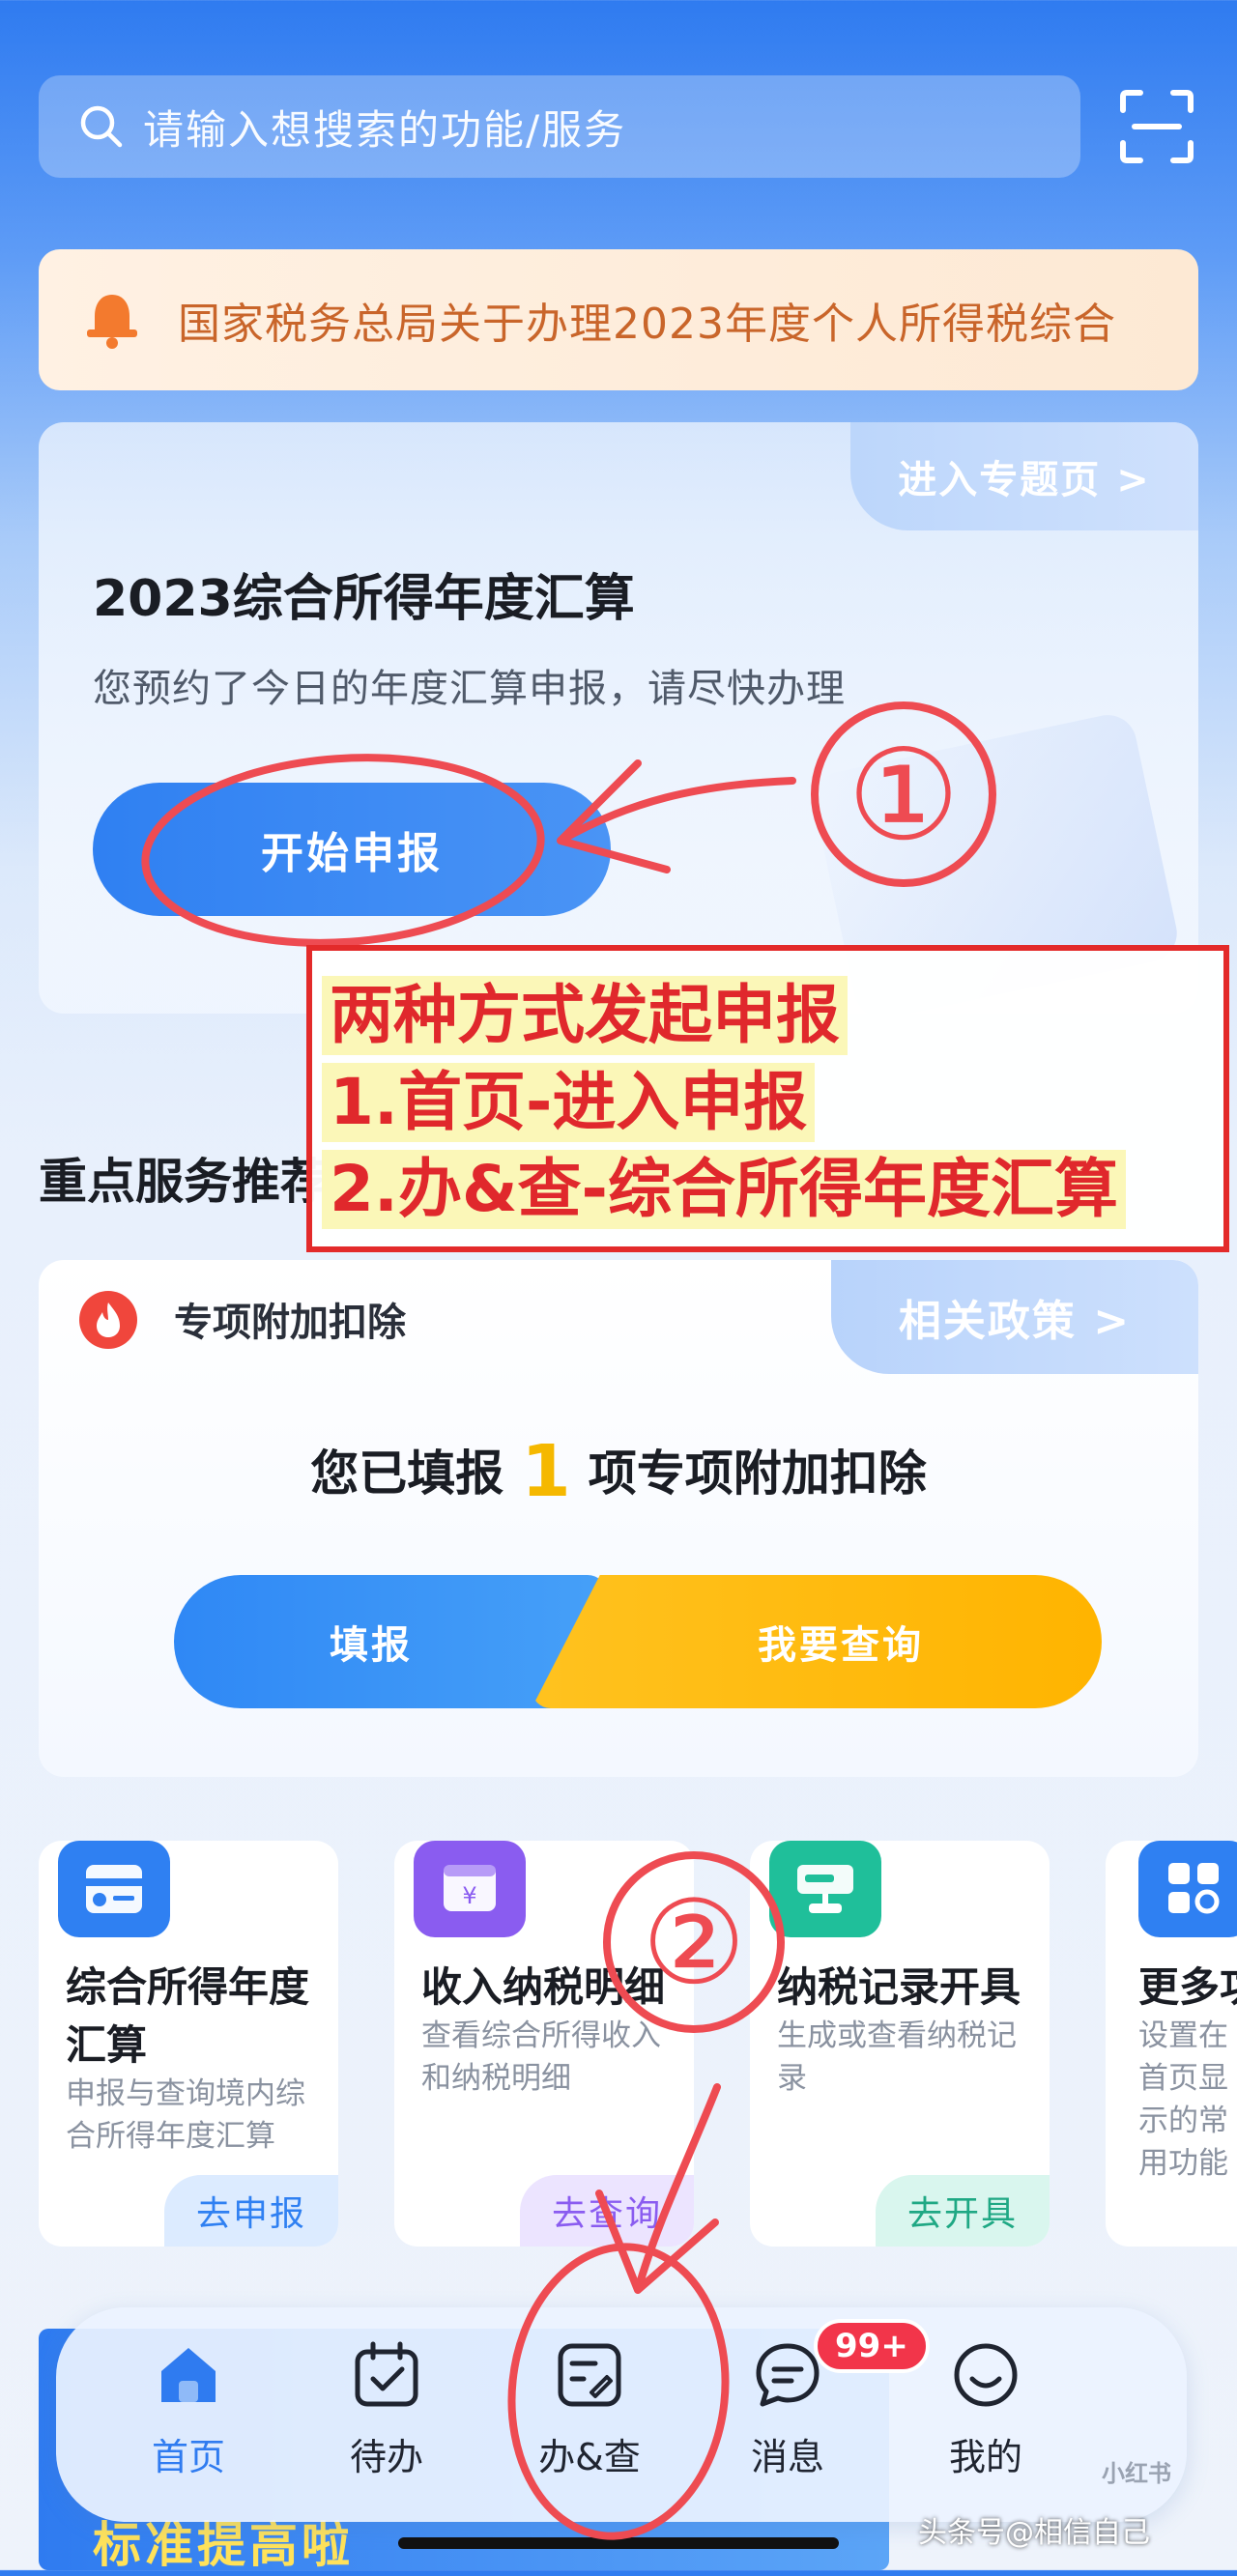 This screenshot has height=2576, width=1237. What do you see at coordinates (607, 2211) in the screenshot?
I see `go-query-button: 去查询` at bounding box center [607, 2211].